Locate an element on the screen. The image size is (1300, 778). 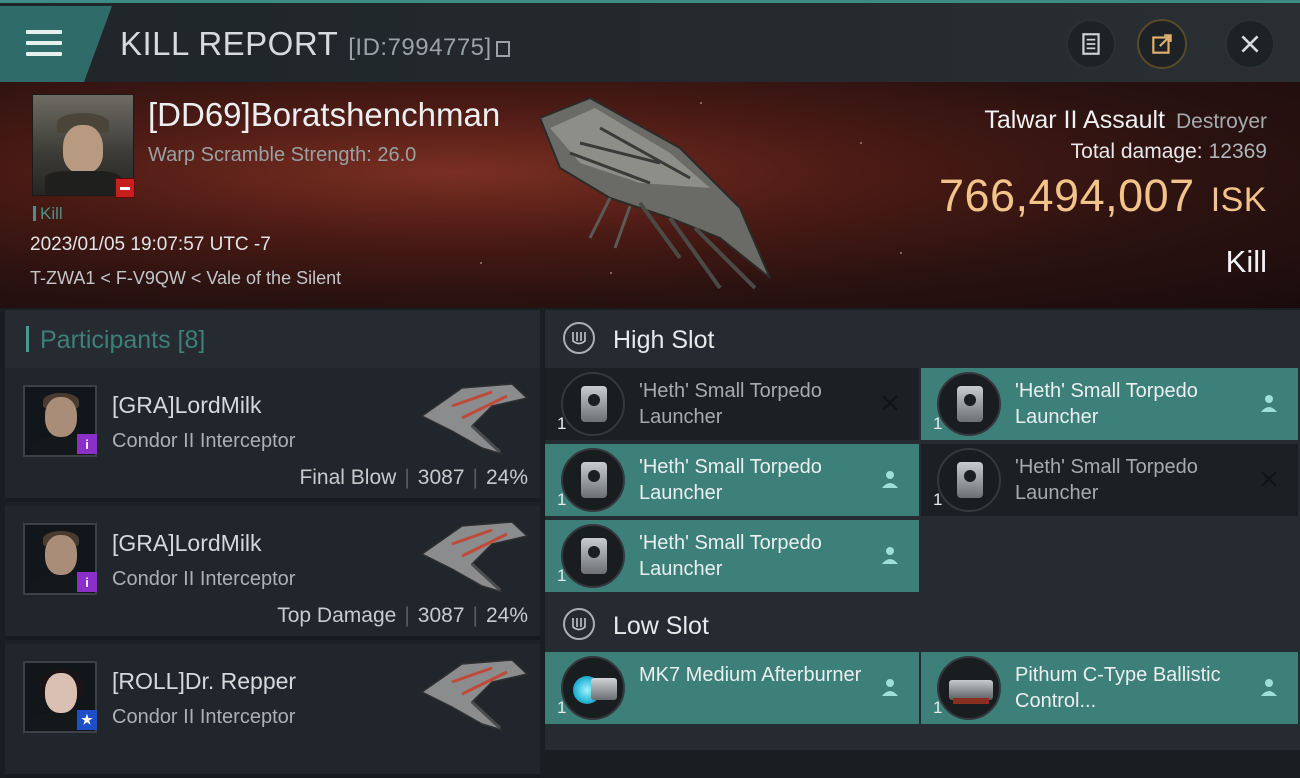
low-slot-header: Low Slot is located at coordinates (922, 625).